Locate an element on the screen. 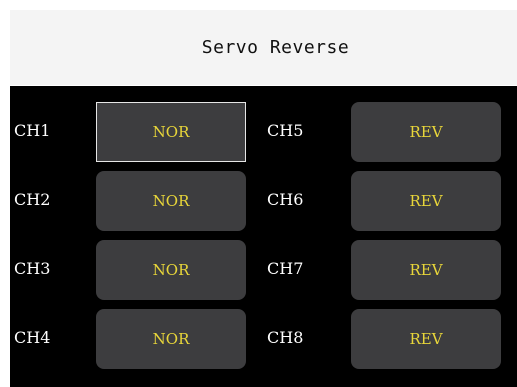 The image size is (517, 387). ch8-value: REV is located at coordinates (426, 339).